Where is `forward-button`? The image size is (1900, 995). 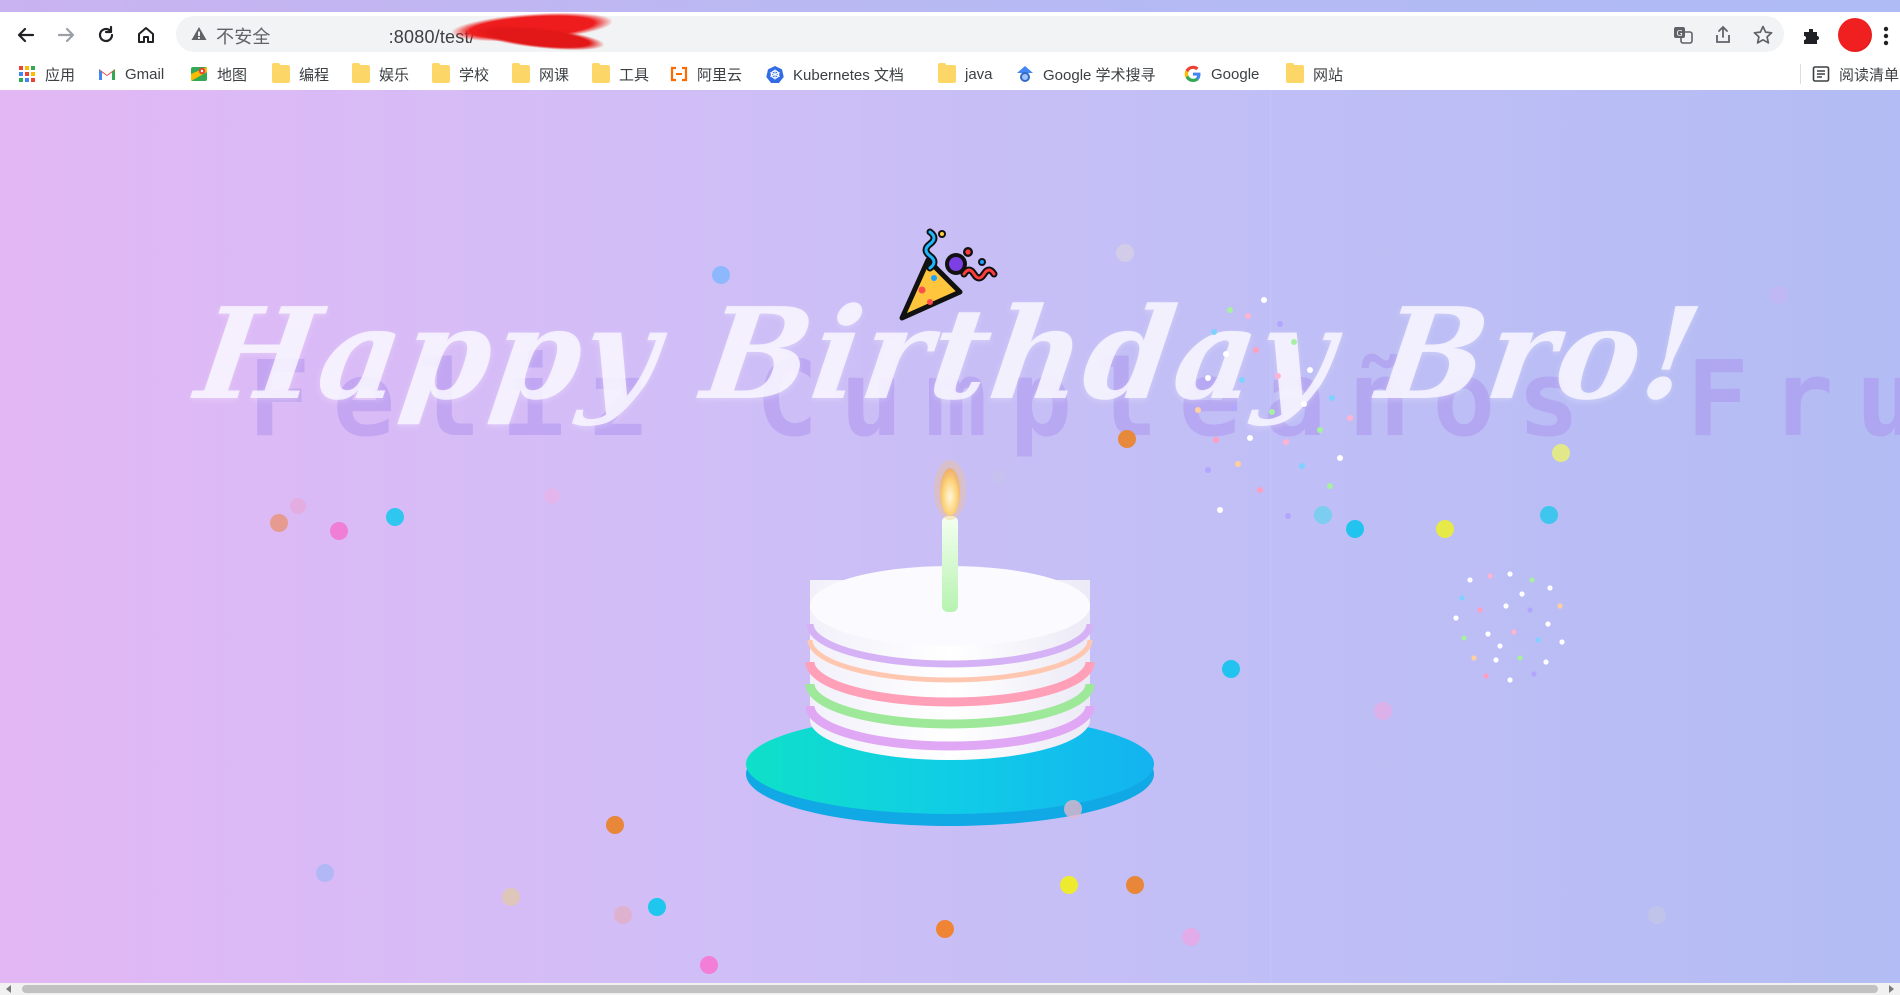 forward-button is located at coordinates (66, 35).